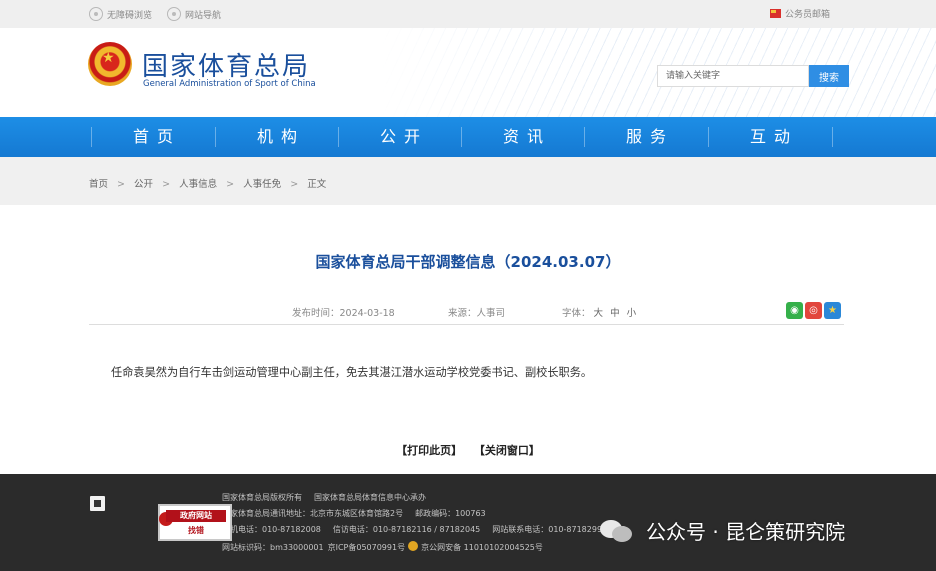 The height and width of the screenshot is (571, 936). What do you see at coordinates (468, 181) in the screenshot?
I see `breadcrumb-bar: 首页 > 公开 > 人事信息 > 人事任免 > 正文` at bounding box center [468, 181].